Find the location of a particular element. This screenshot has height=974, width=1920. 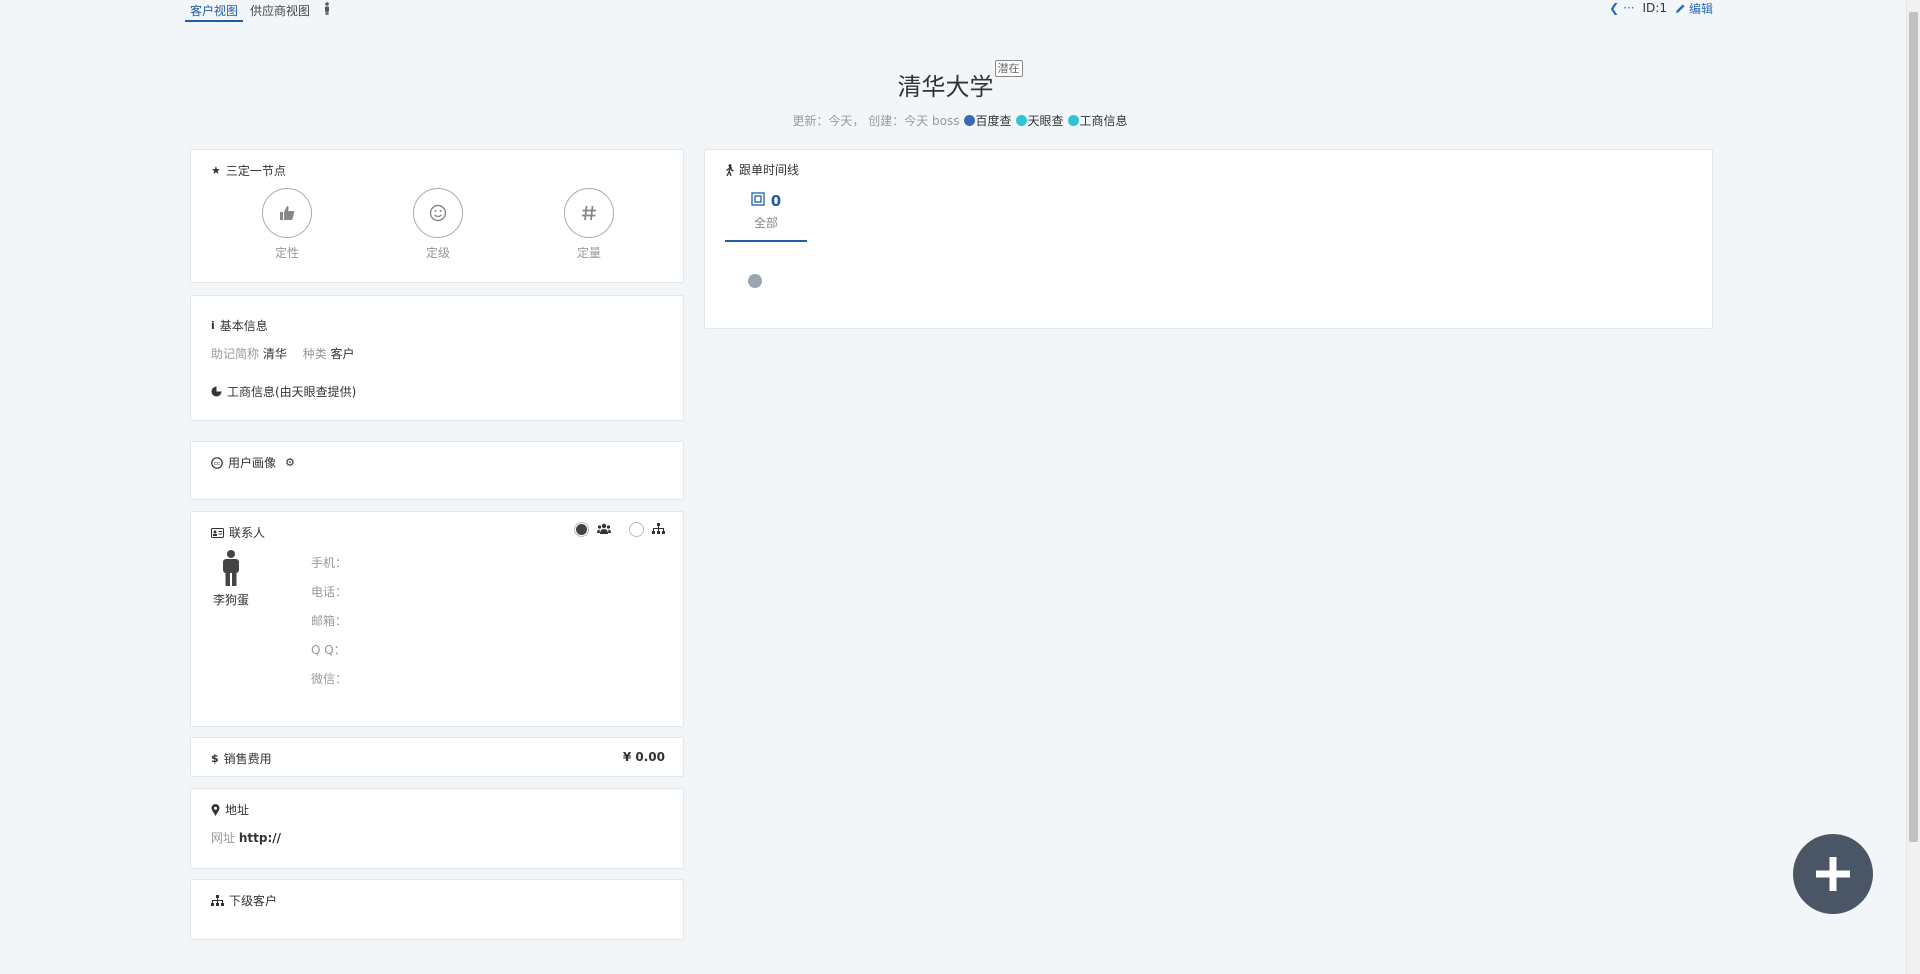

plus-icon is located at coordinates (1833, 874).